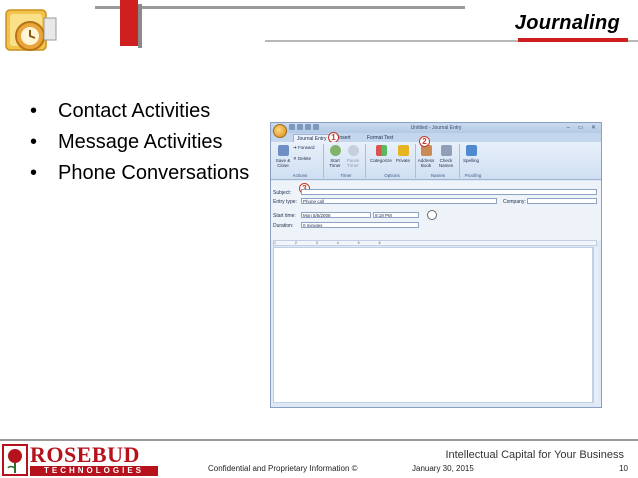 This screenshot has width=638, height=478. I want to click on pause-timer-icon, so click(353, 150).